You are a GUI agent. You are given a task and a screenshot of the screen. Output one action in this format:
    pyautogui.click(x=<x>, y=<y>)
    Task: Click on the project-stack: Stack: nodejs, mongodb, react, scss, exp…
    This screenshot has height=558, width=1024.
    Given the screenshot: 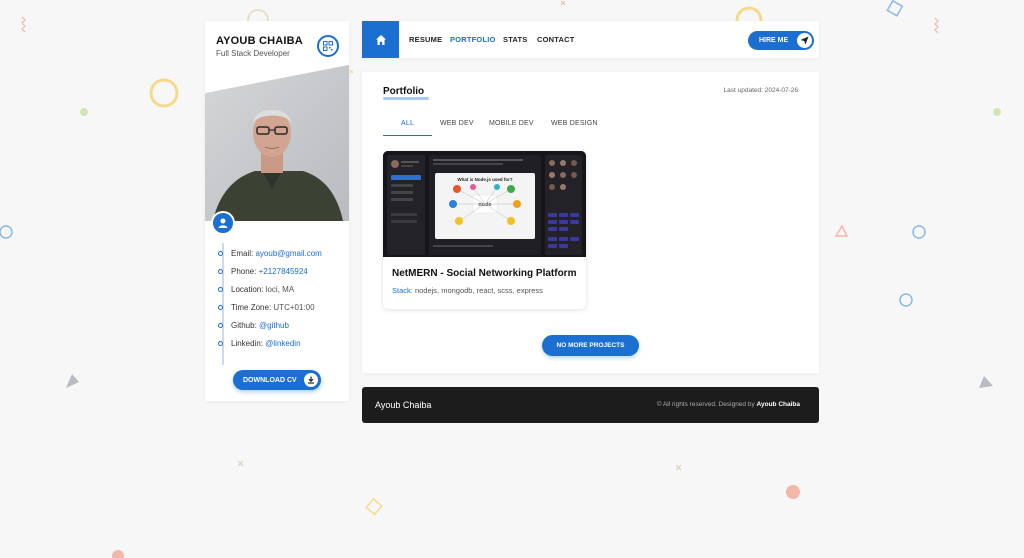 What is the action you would take?
    pyautogui.click(x=467, y=290)
    